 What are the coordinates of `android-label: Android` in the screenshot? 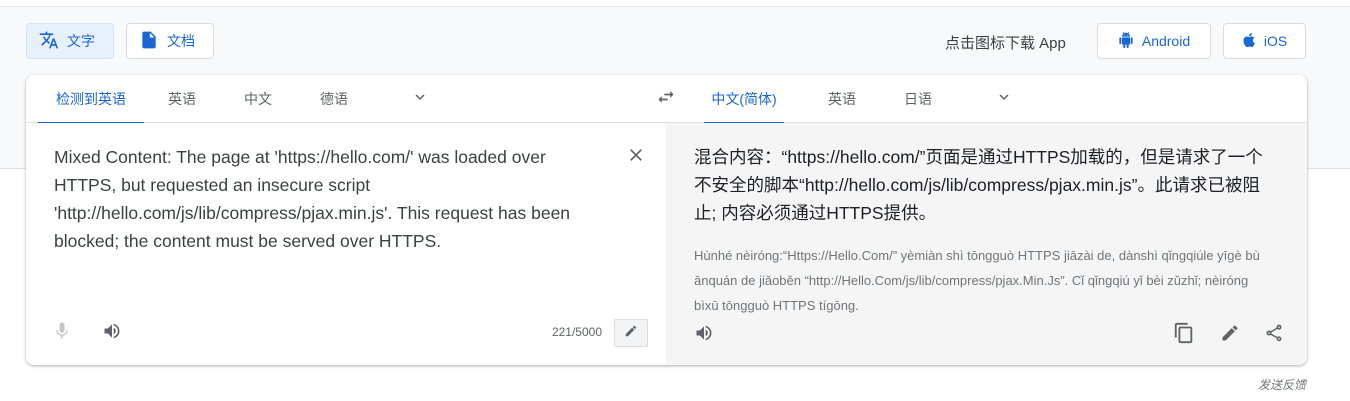 It's located at (1166, 41).